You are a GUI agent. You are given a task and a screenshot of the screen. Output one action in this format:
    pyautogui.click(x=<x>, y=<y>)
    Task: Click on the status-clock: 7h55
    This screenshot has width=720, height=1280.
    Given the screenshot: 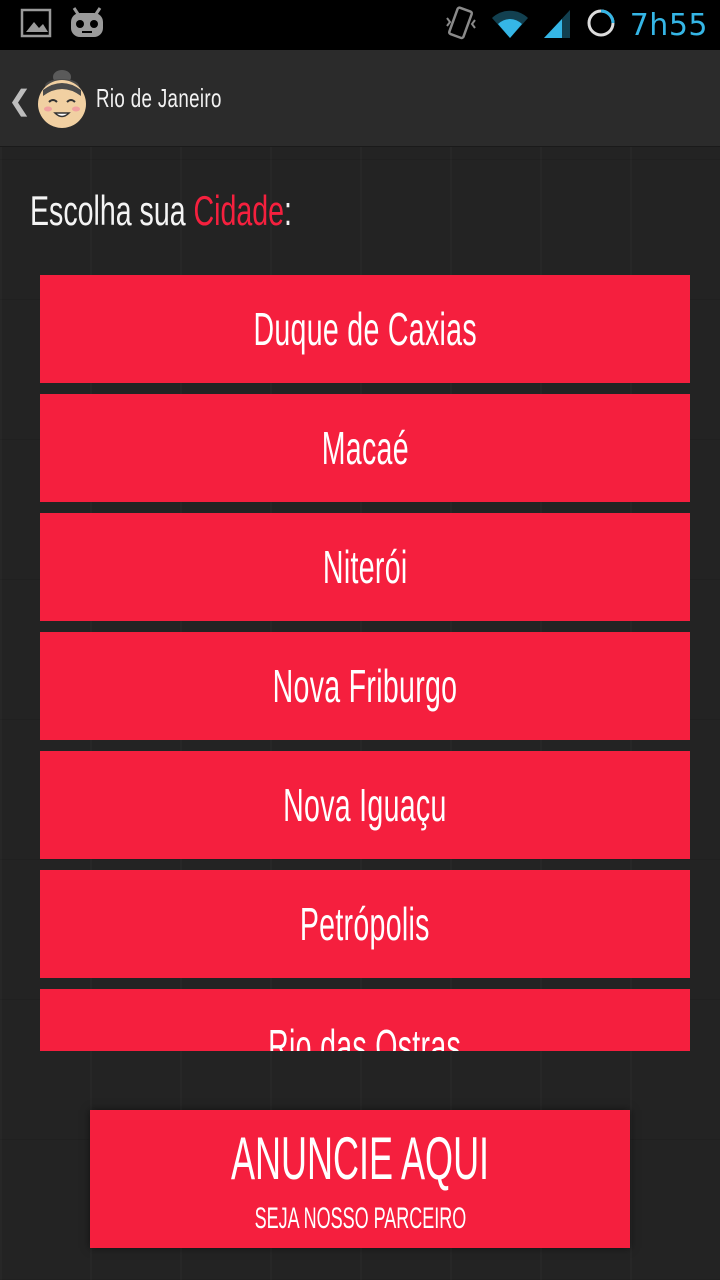 What is the action you would take?
    pyautogui.click(x=668, y=25)
    